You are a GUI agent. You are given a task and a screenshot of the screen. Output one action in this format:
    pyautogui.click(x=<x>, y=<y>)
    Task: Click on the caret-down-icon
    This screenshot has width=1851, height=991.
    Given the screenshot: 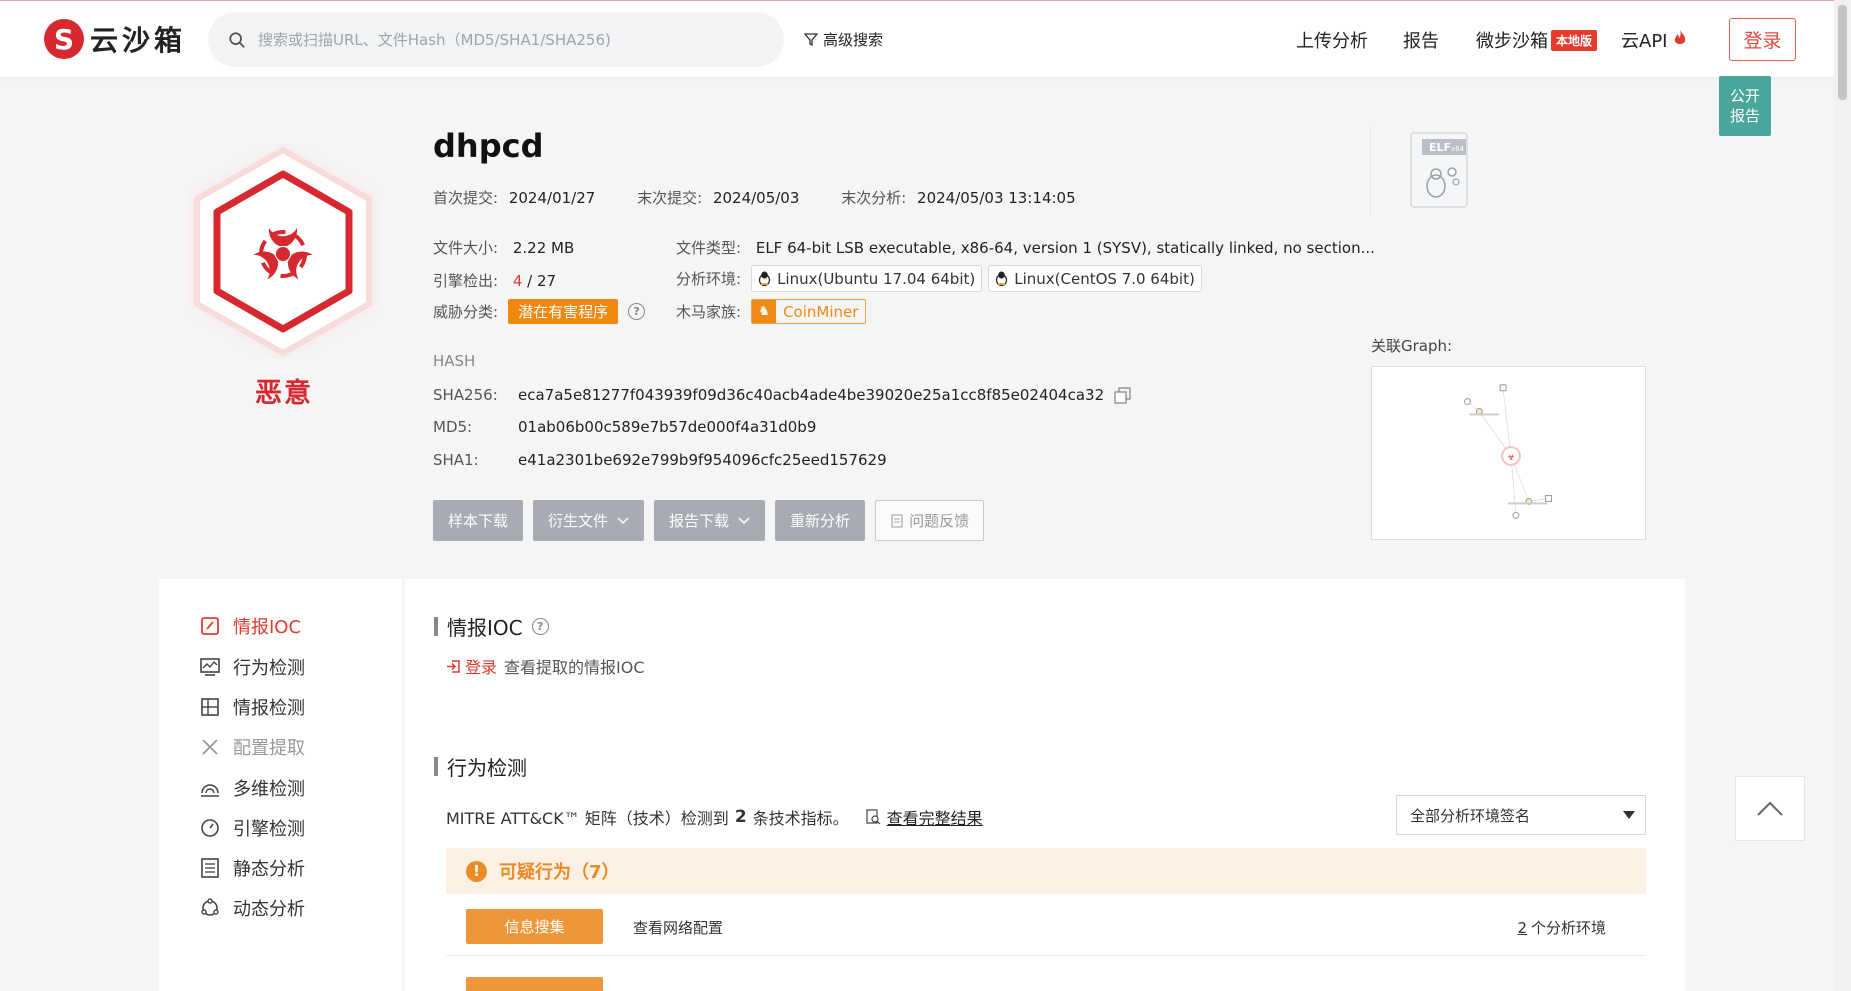 What is the action you would take?
    pyautogui.click(x=1629, y=815)
    